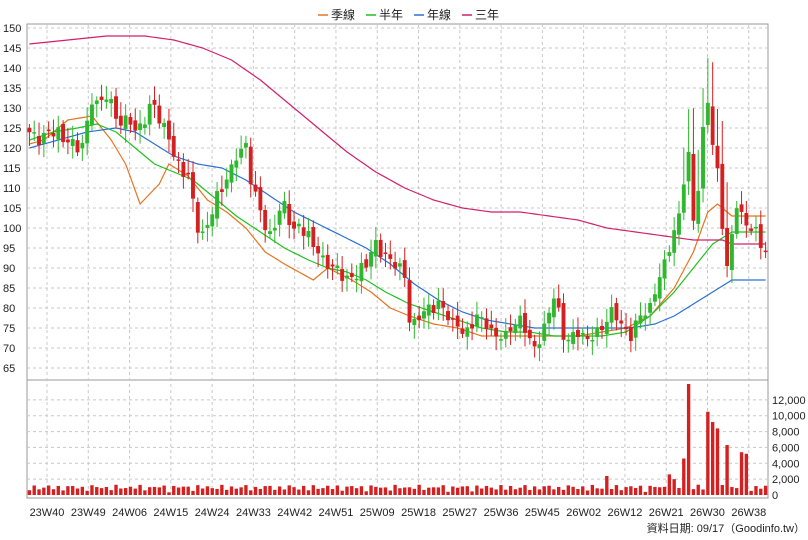  Describe the element at coordinates (748, 513) in the screenshot. I see `x-tick-label-17: 26W38` at that location.